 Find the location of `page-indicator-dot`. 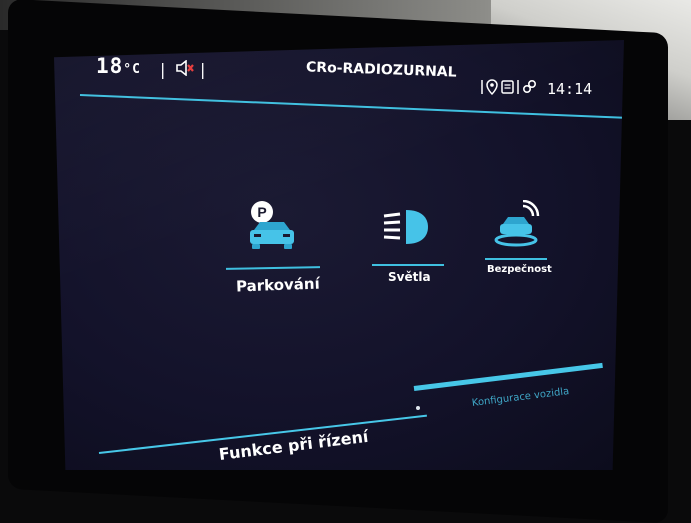

page-indicator-dot is located at coordinates (418, 408).